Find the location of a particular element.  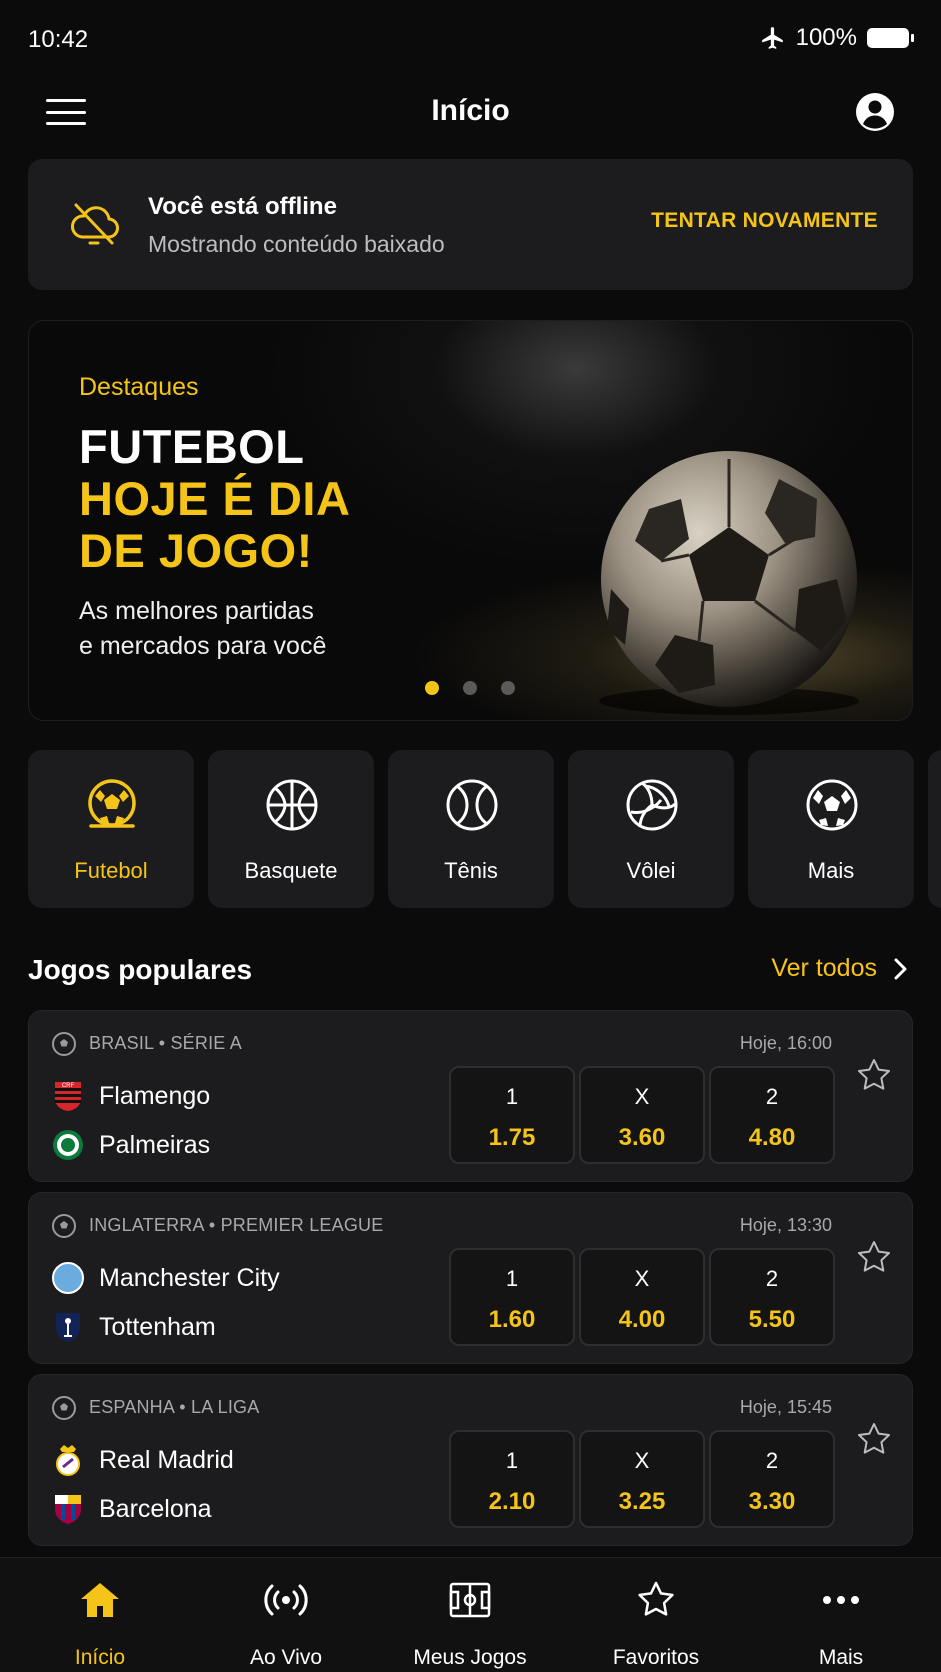

nav-label: Meus Jogos is located at coordinates (470, 1657).